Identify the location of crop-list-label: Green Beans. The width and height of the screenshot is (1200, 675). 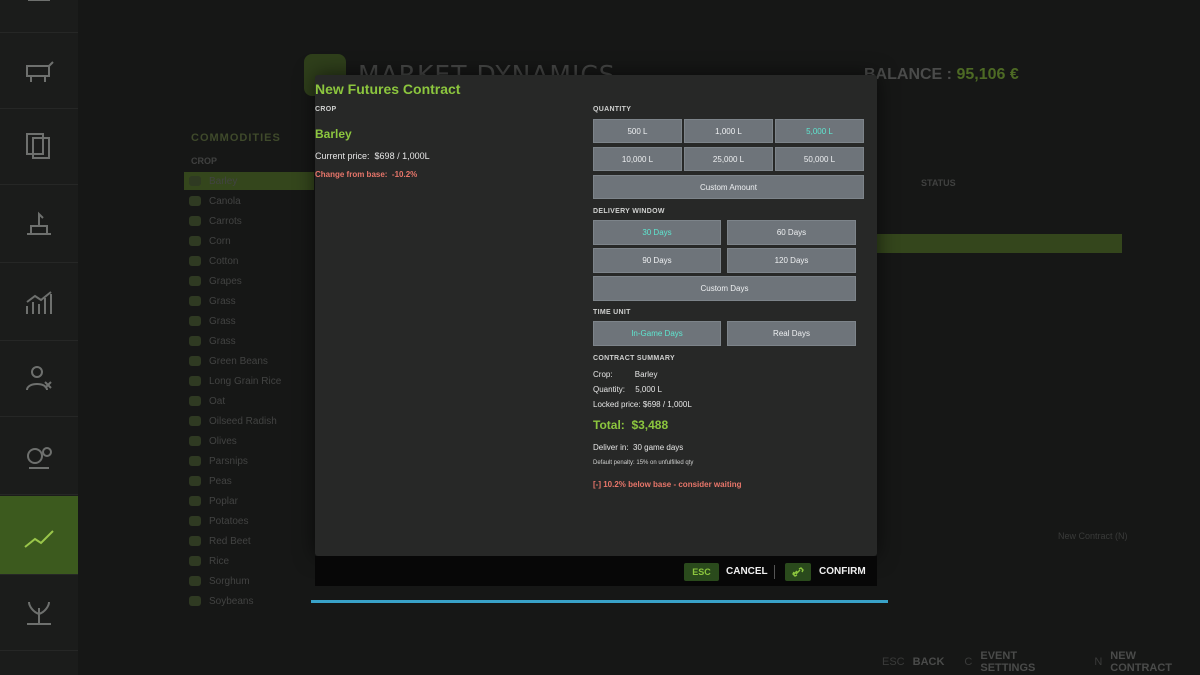
(238, 361).